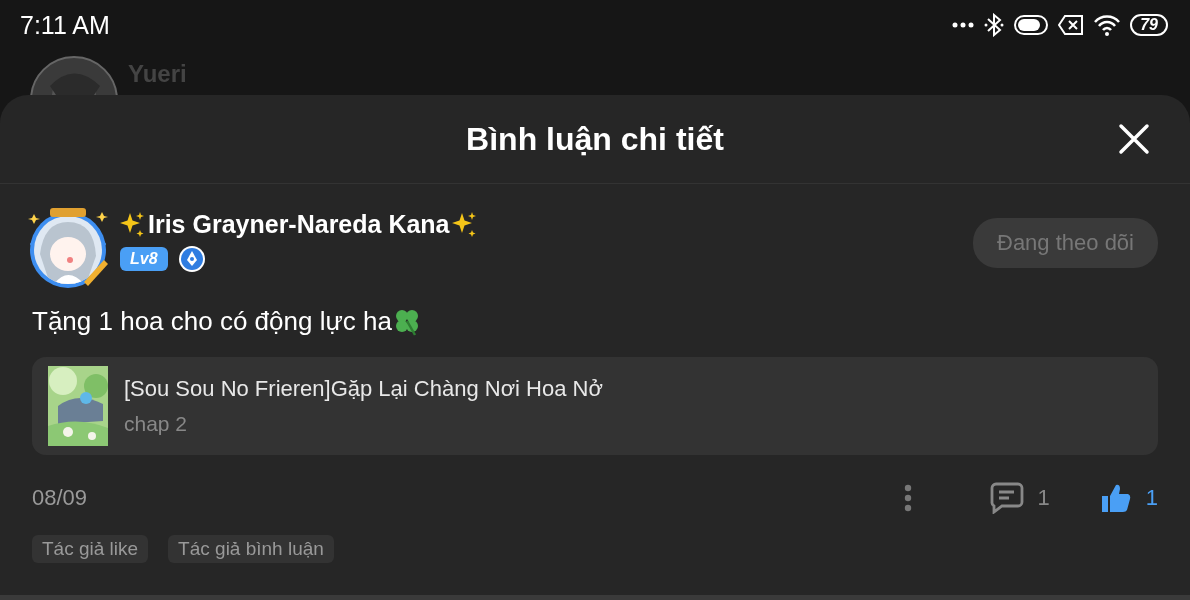 The height and width of the screenshot is (600, 1190). Describe the element at coordinates (1149, 25) in the screenshot. I see `battery-icon: 79` at that location.